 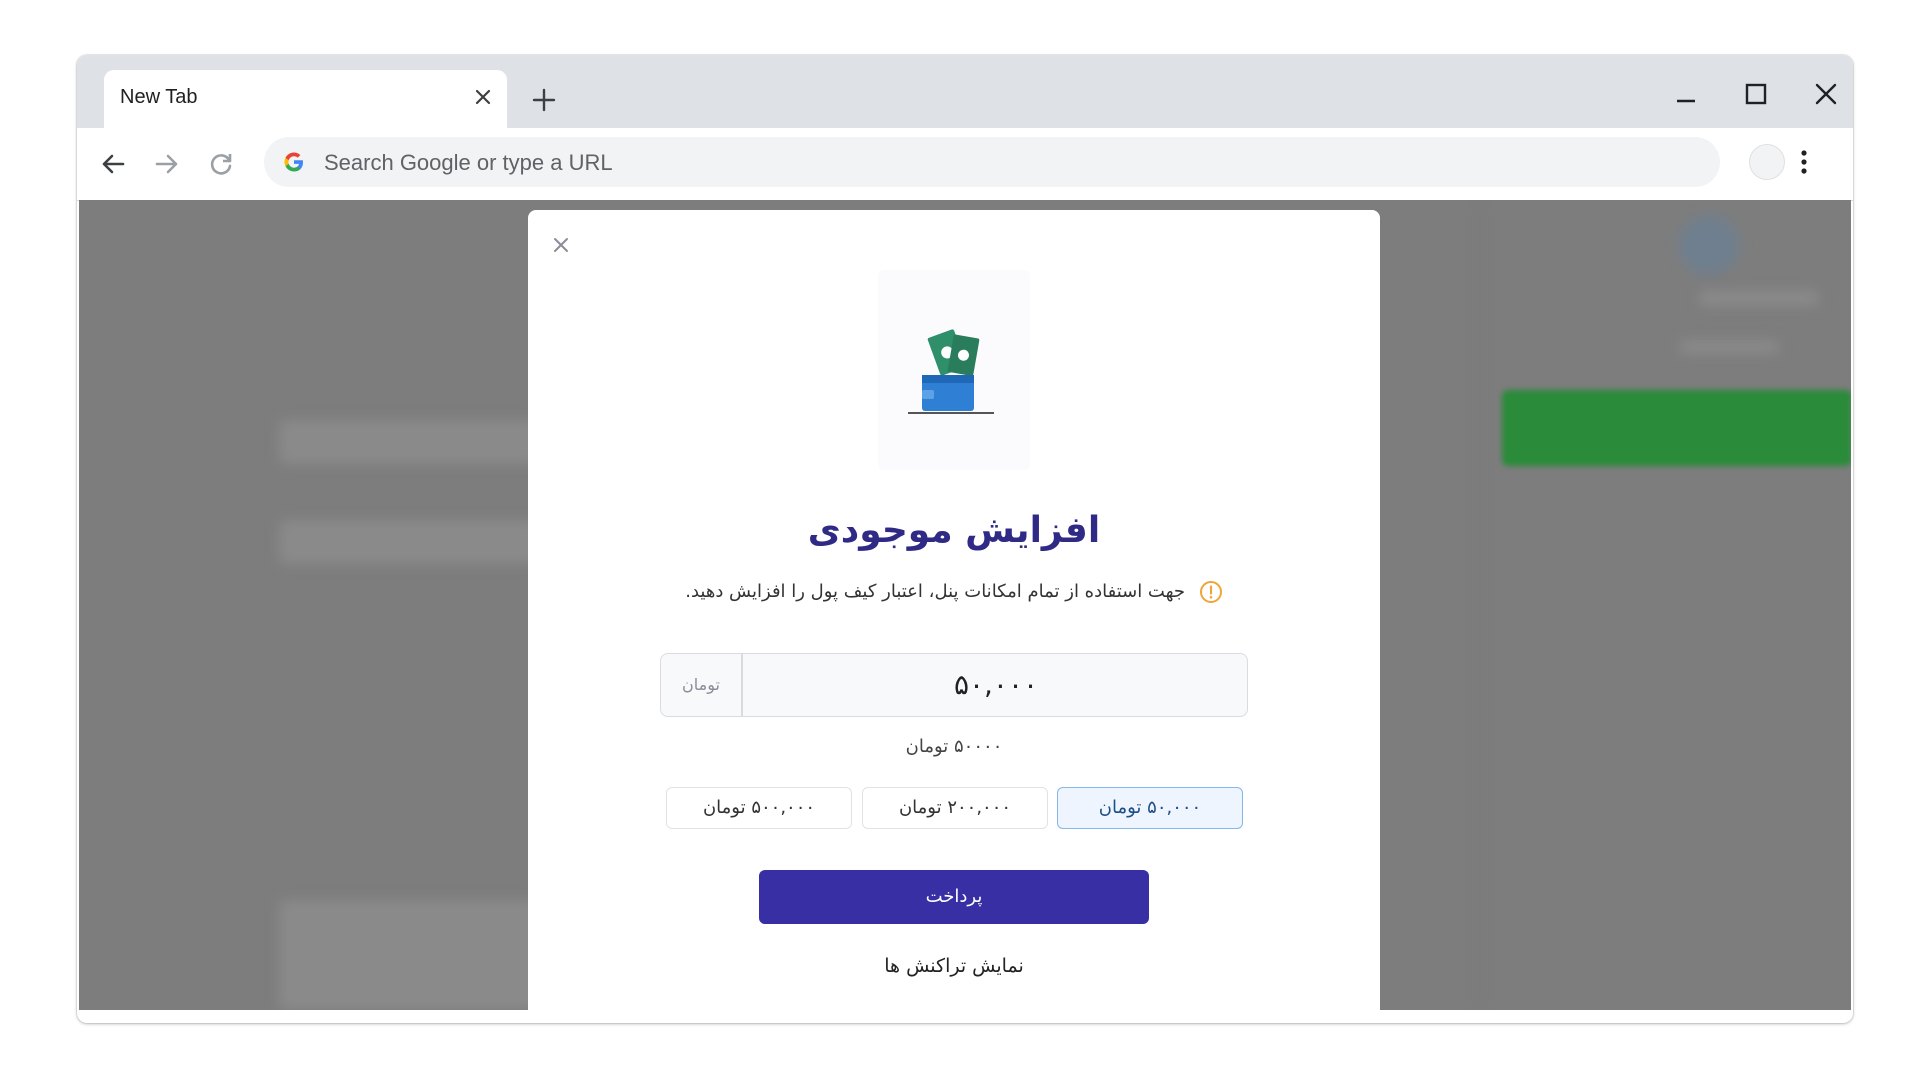 I want to click on tab-strip: New Tab, so click(x=965, y=91).